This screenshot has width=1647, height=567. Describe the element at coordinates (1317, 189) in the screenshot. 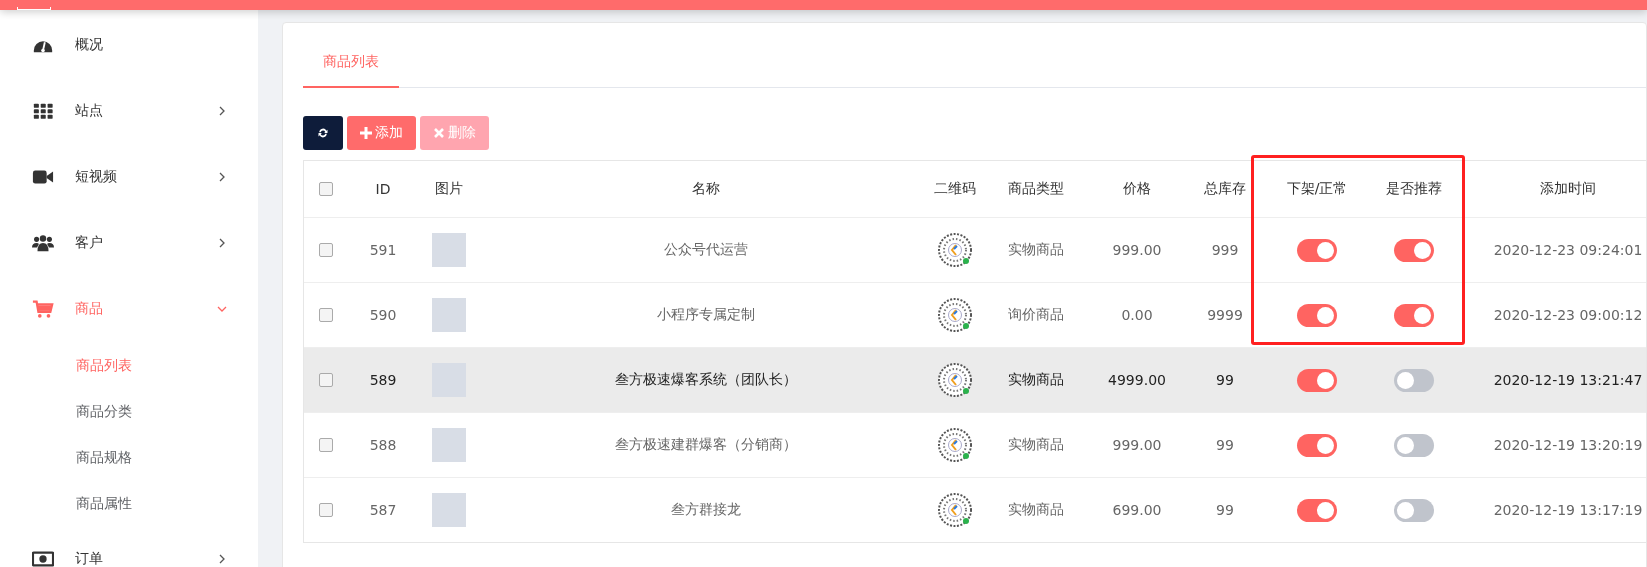

I see `column-header: 下架/正常` at that location.